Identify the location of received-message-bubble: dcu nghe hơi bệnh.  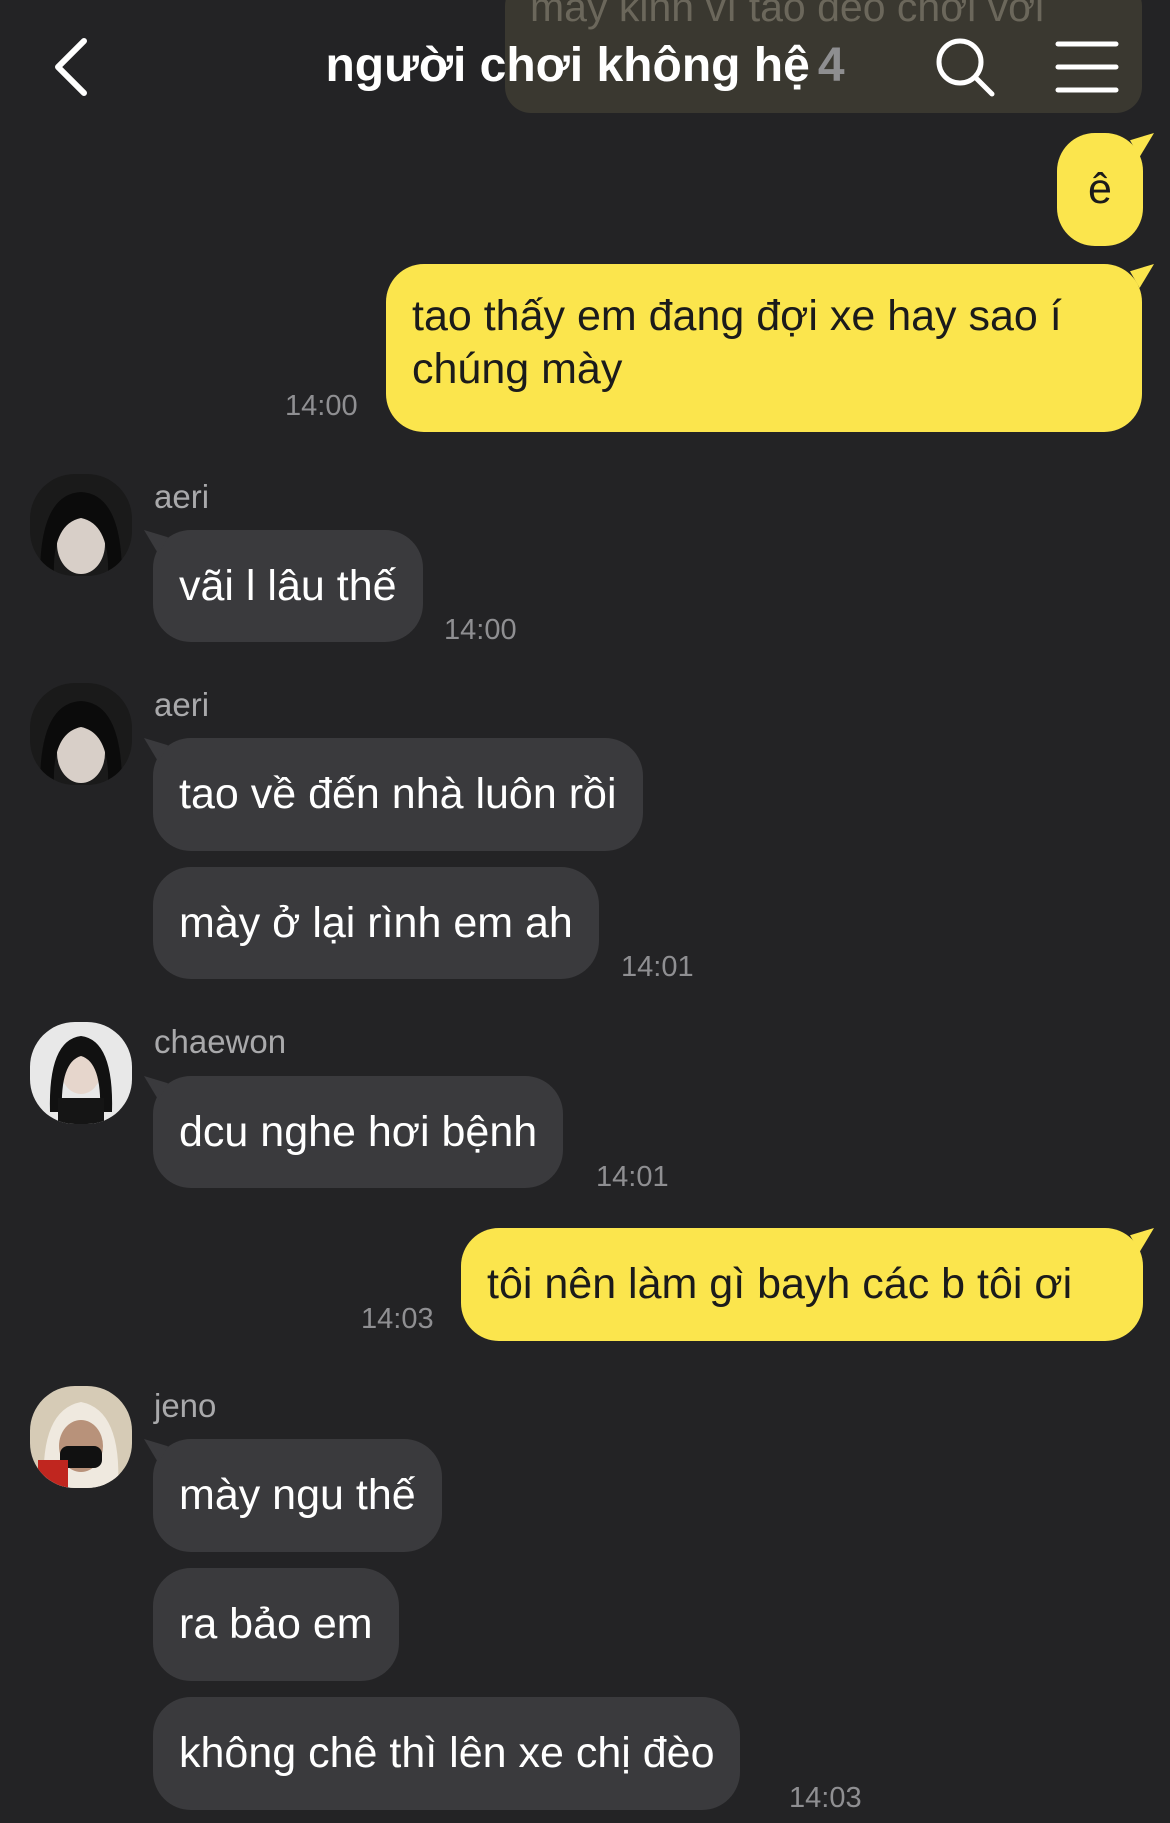
(358, 1132).